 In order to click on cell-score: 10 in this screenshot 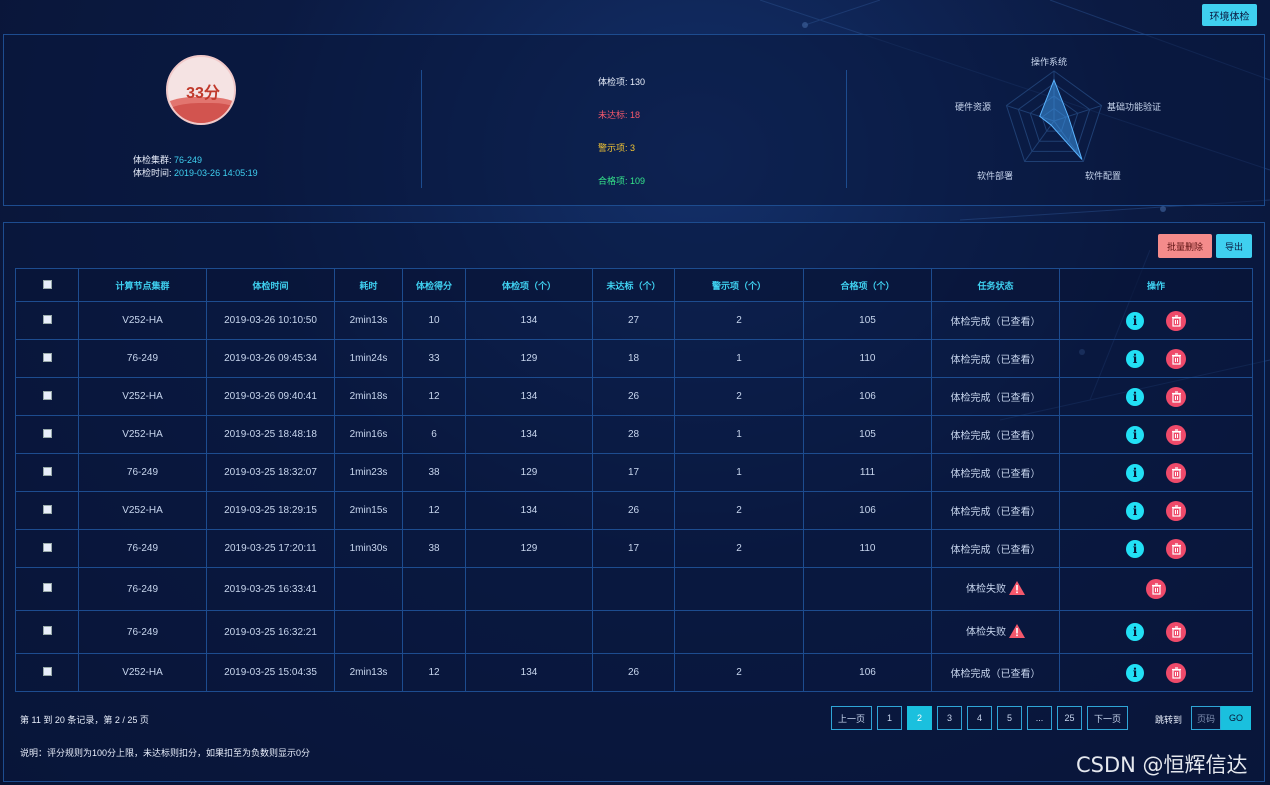, I will do `click(434, 320)`.